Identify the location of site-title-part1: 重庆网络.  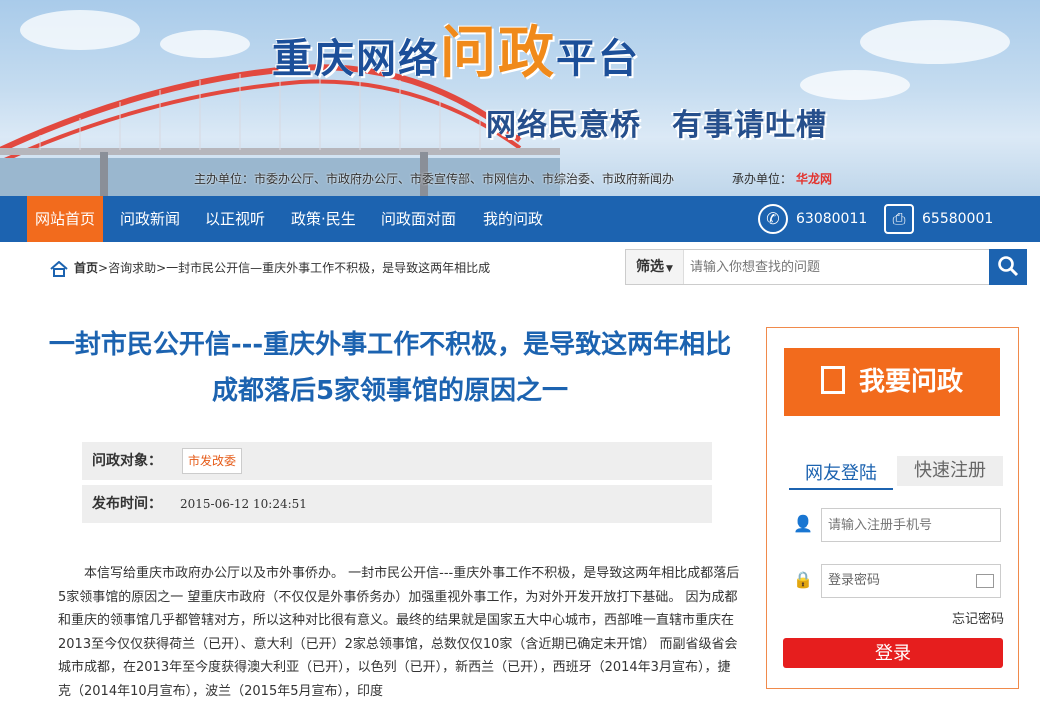
(356, 59).